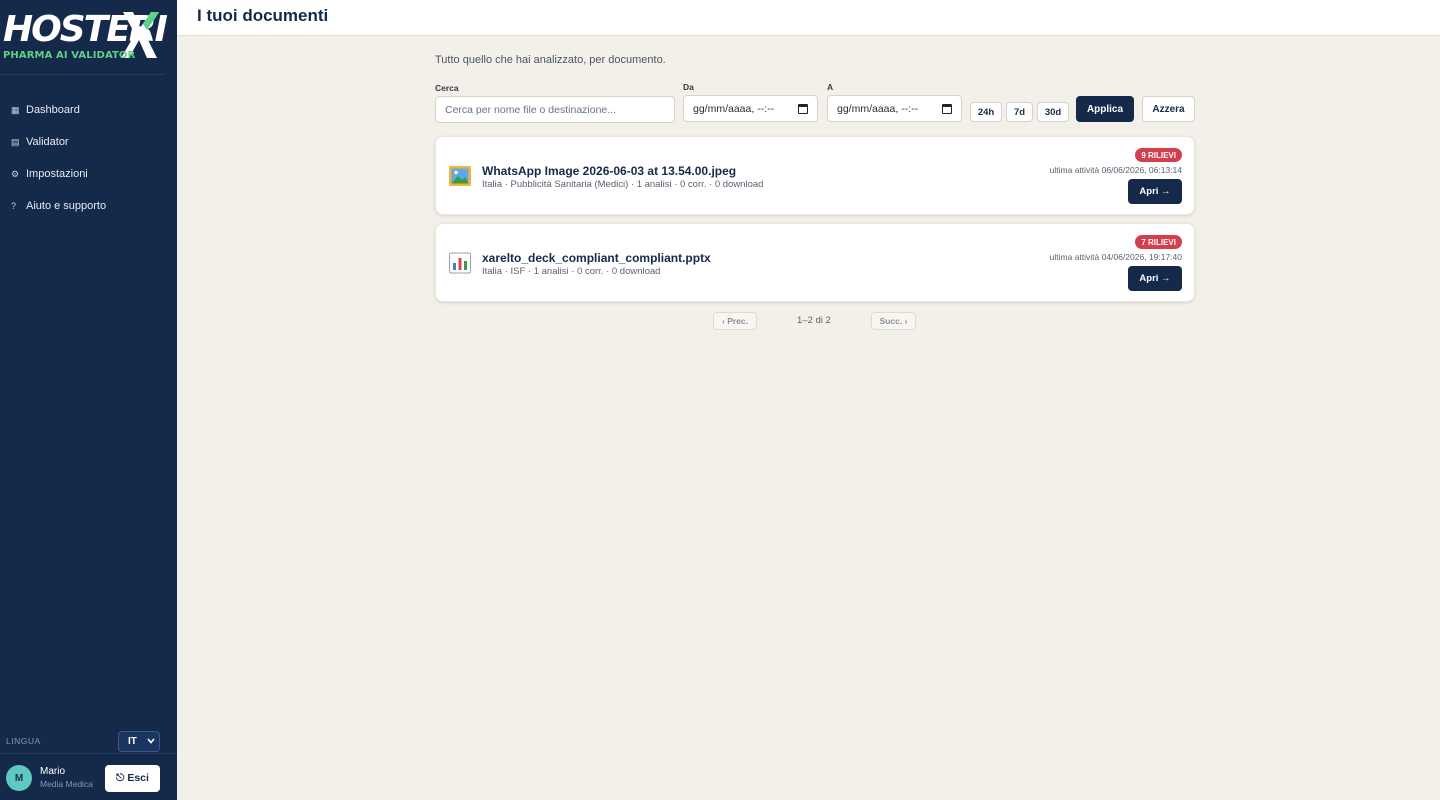 The width and height of the screenshot is (1440, 800). What do you see at coordinates (688, 87) in the screenshot?
I see `from-label: Da` at bounding box center [688, 87].